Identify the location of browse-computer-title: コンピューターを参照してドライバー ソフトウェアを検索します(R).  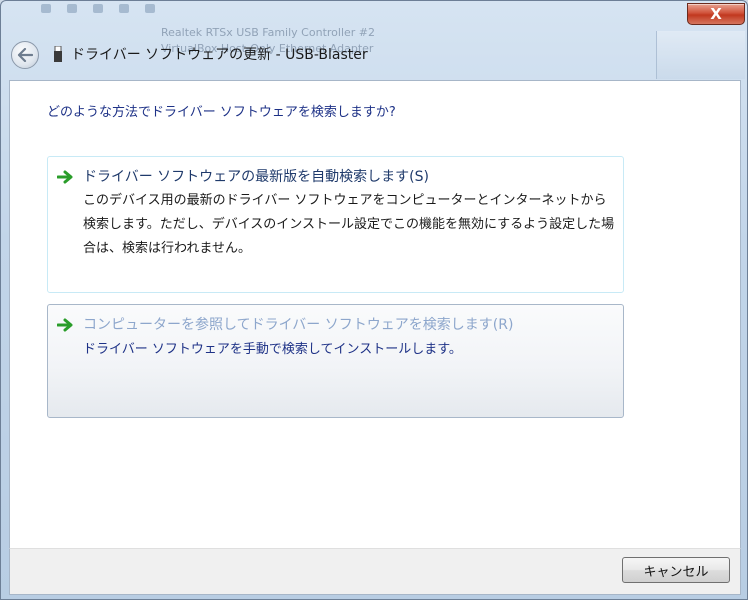
(298, 325).